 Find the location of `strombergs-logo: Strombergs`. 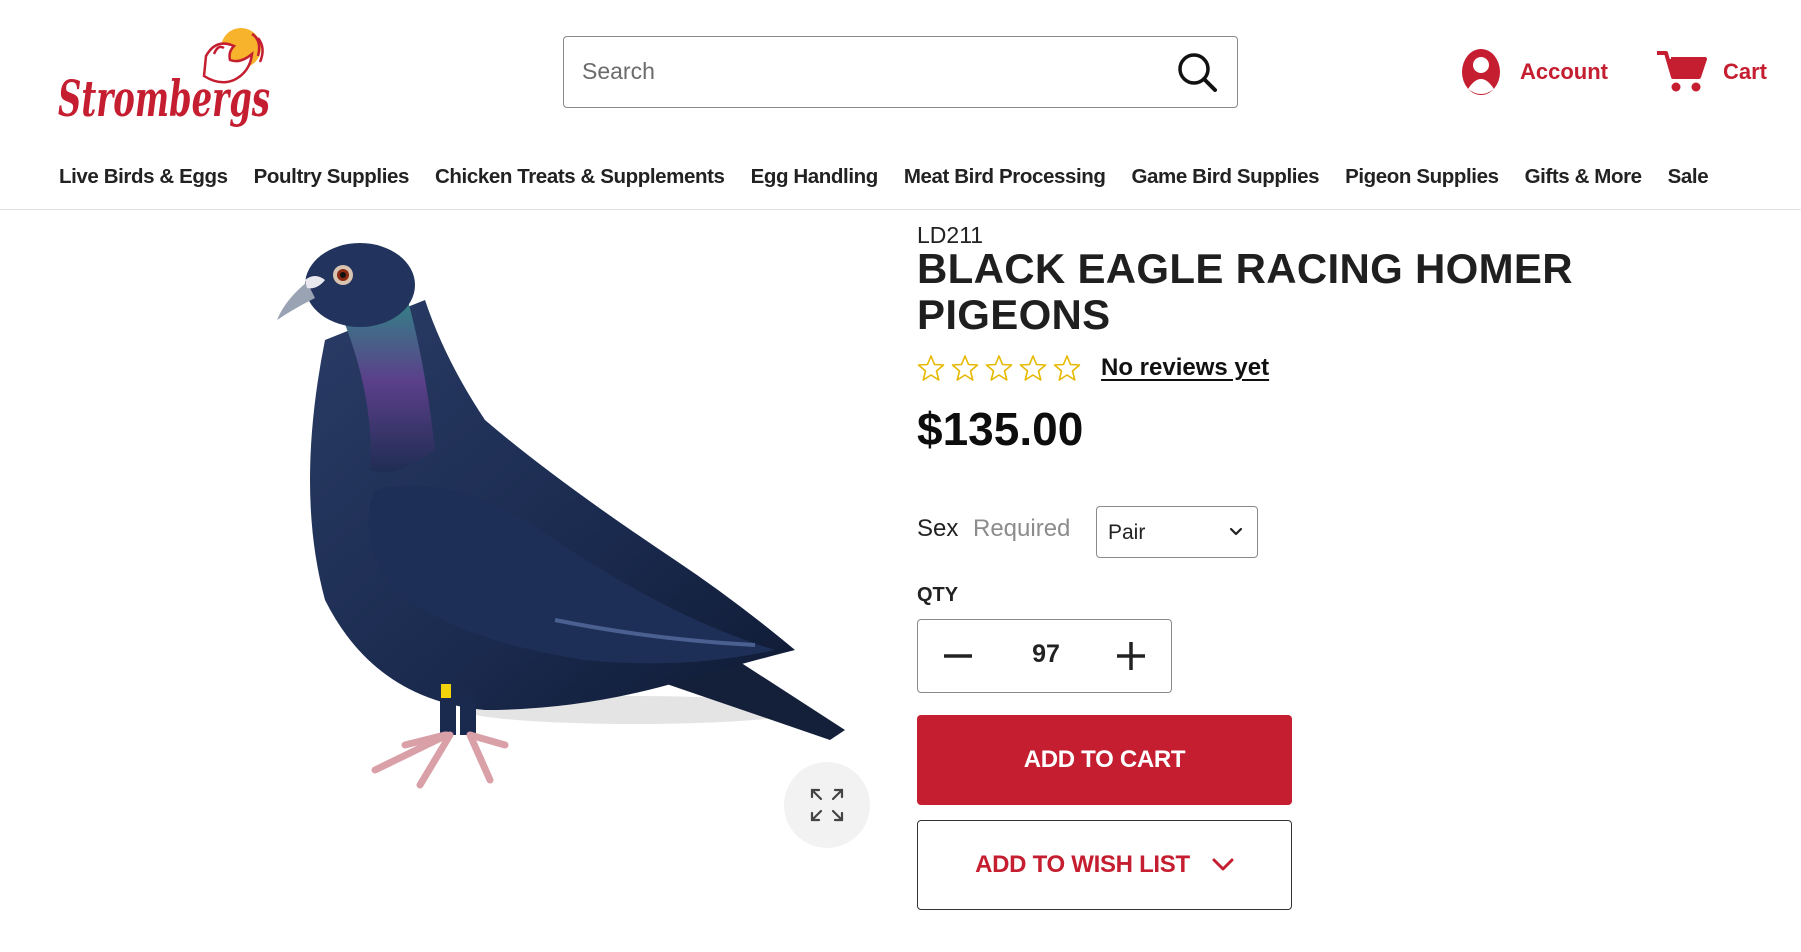

strombergs-logo: Strombergs is located at coordinates (166, 81).